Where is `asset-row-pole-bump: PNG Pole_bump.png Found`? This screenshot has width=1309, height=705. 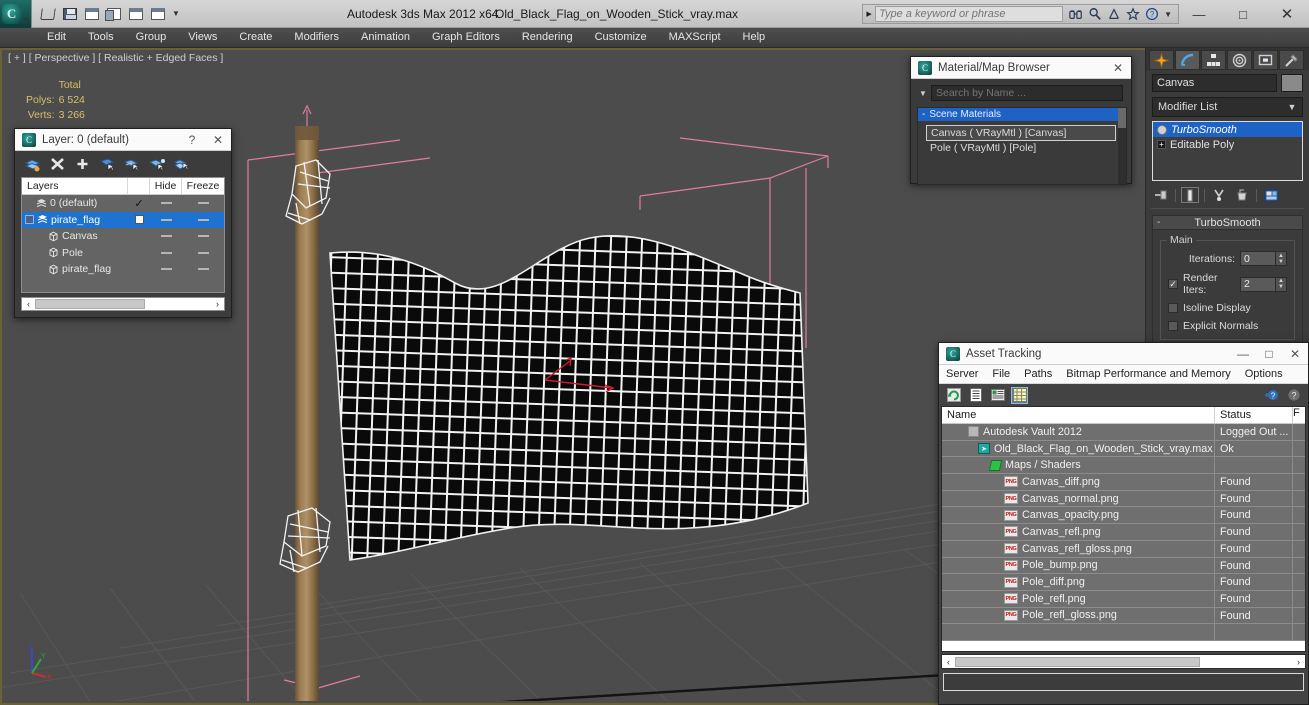 asset-row-pole-bump: PNG Pole_bump.png Found is located at coordinates (1123, 566).